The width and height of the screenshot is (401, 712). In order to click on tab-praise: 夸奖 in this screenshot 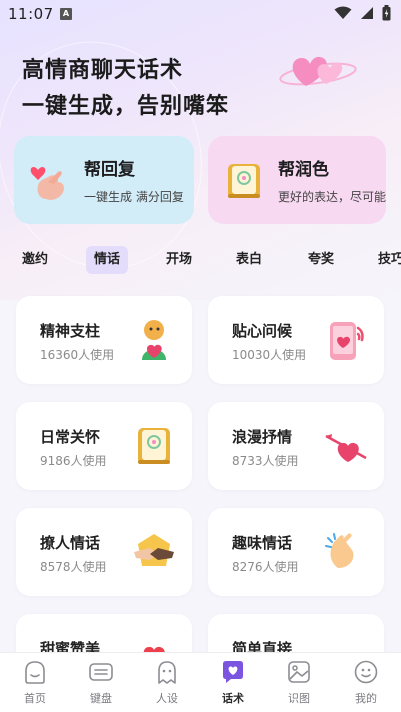, I will do `click(321, 260)`.